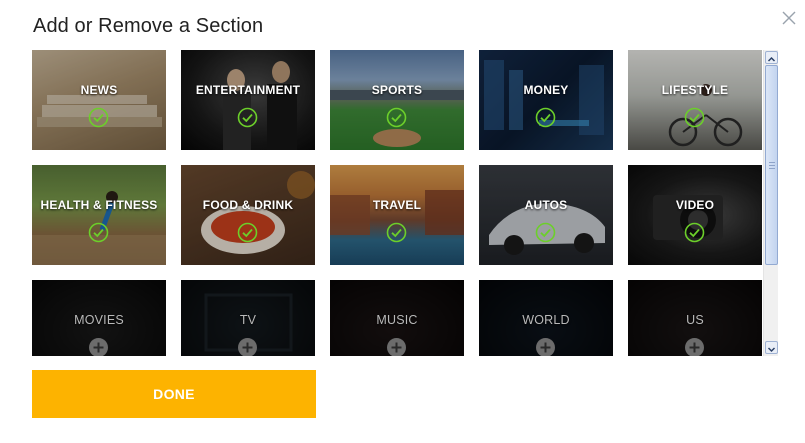 This screenshot has width=805, height=443. Describe the element at coordinates (99, 215) in the screenshot. I see `section-tile-health-fitness: HEALTH & FITNESS` at that location.